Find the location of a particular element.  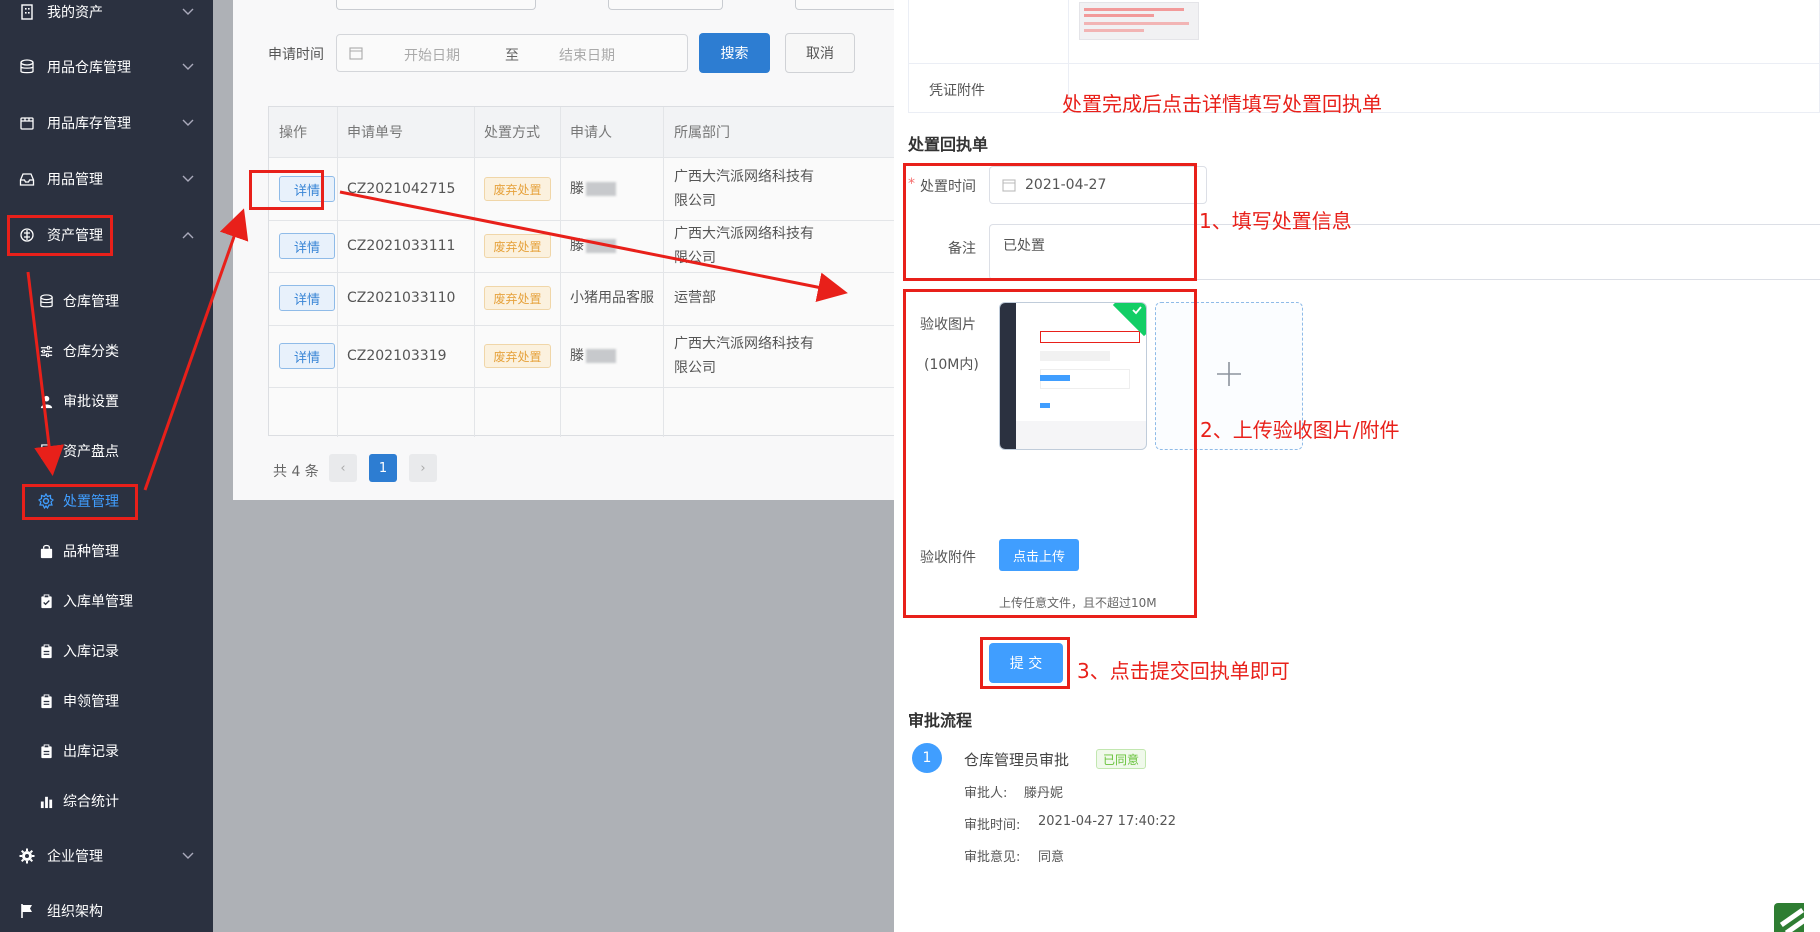

sidebar-item-label: 企业管理 is located at coordinates (75, 857).